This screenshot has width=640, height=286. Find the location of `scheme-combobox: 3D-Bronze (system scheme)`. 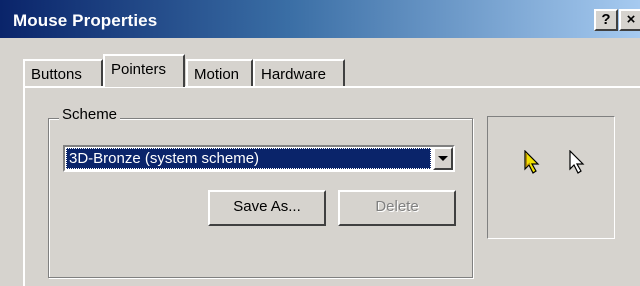

scheme-combobox: 3D-Bronze (system scheme) is located at coordinates (259, 158).